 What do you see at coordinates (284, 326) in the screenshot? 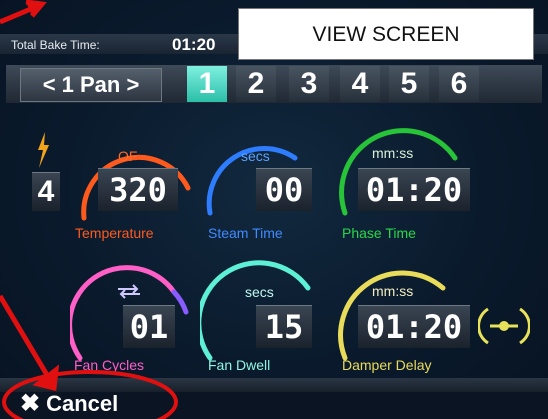
I see `fan-dwell-value-box: 15` at bounding box center [284, 326].